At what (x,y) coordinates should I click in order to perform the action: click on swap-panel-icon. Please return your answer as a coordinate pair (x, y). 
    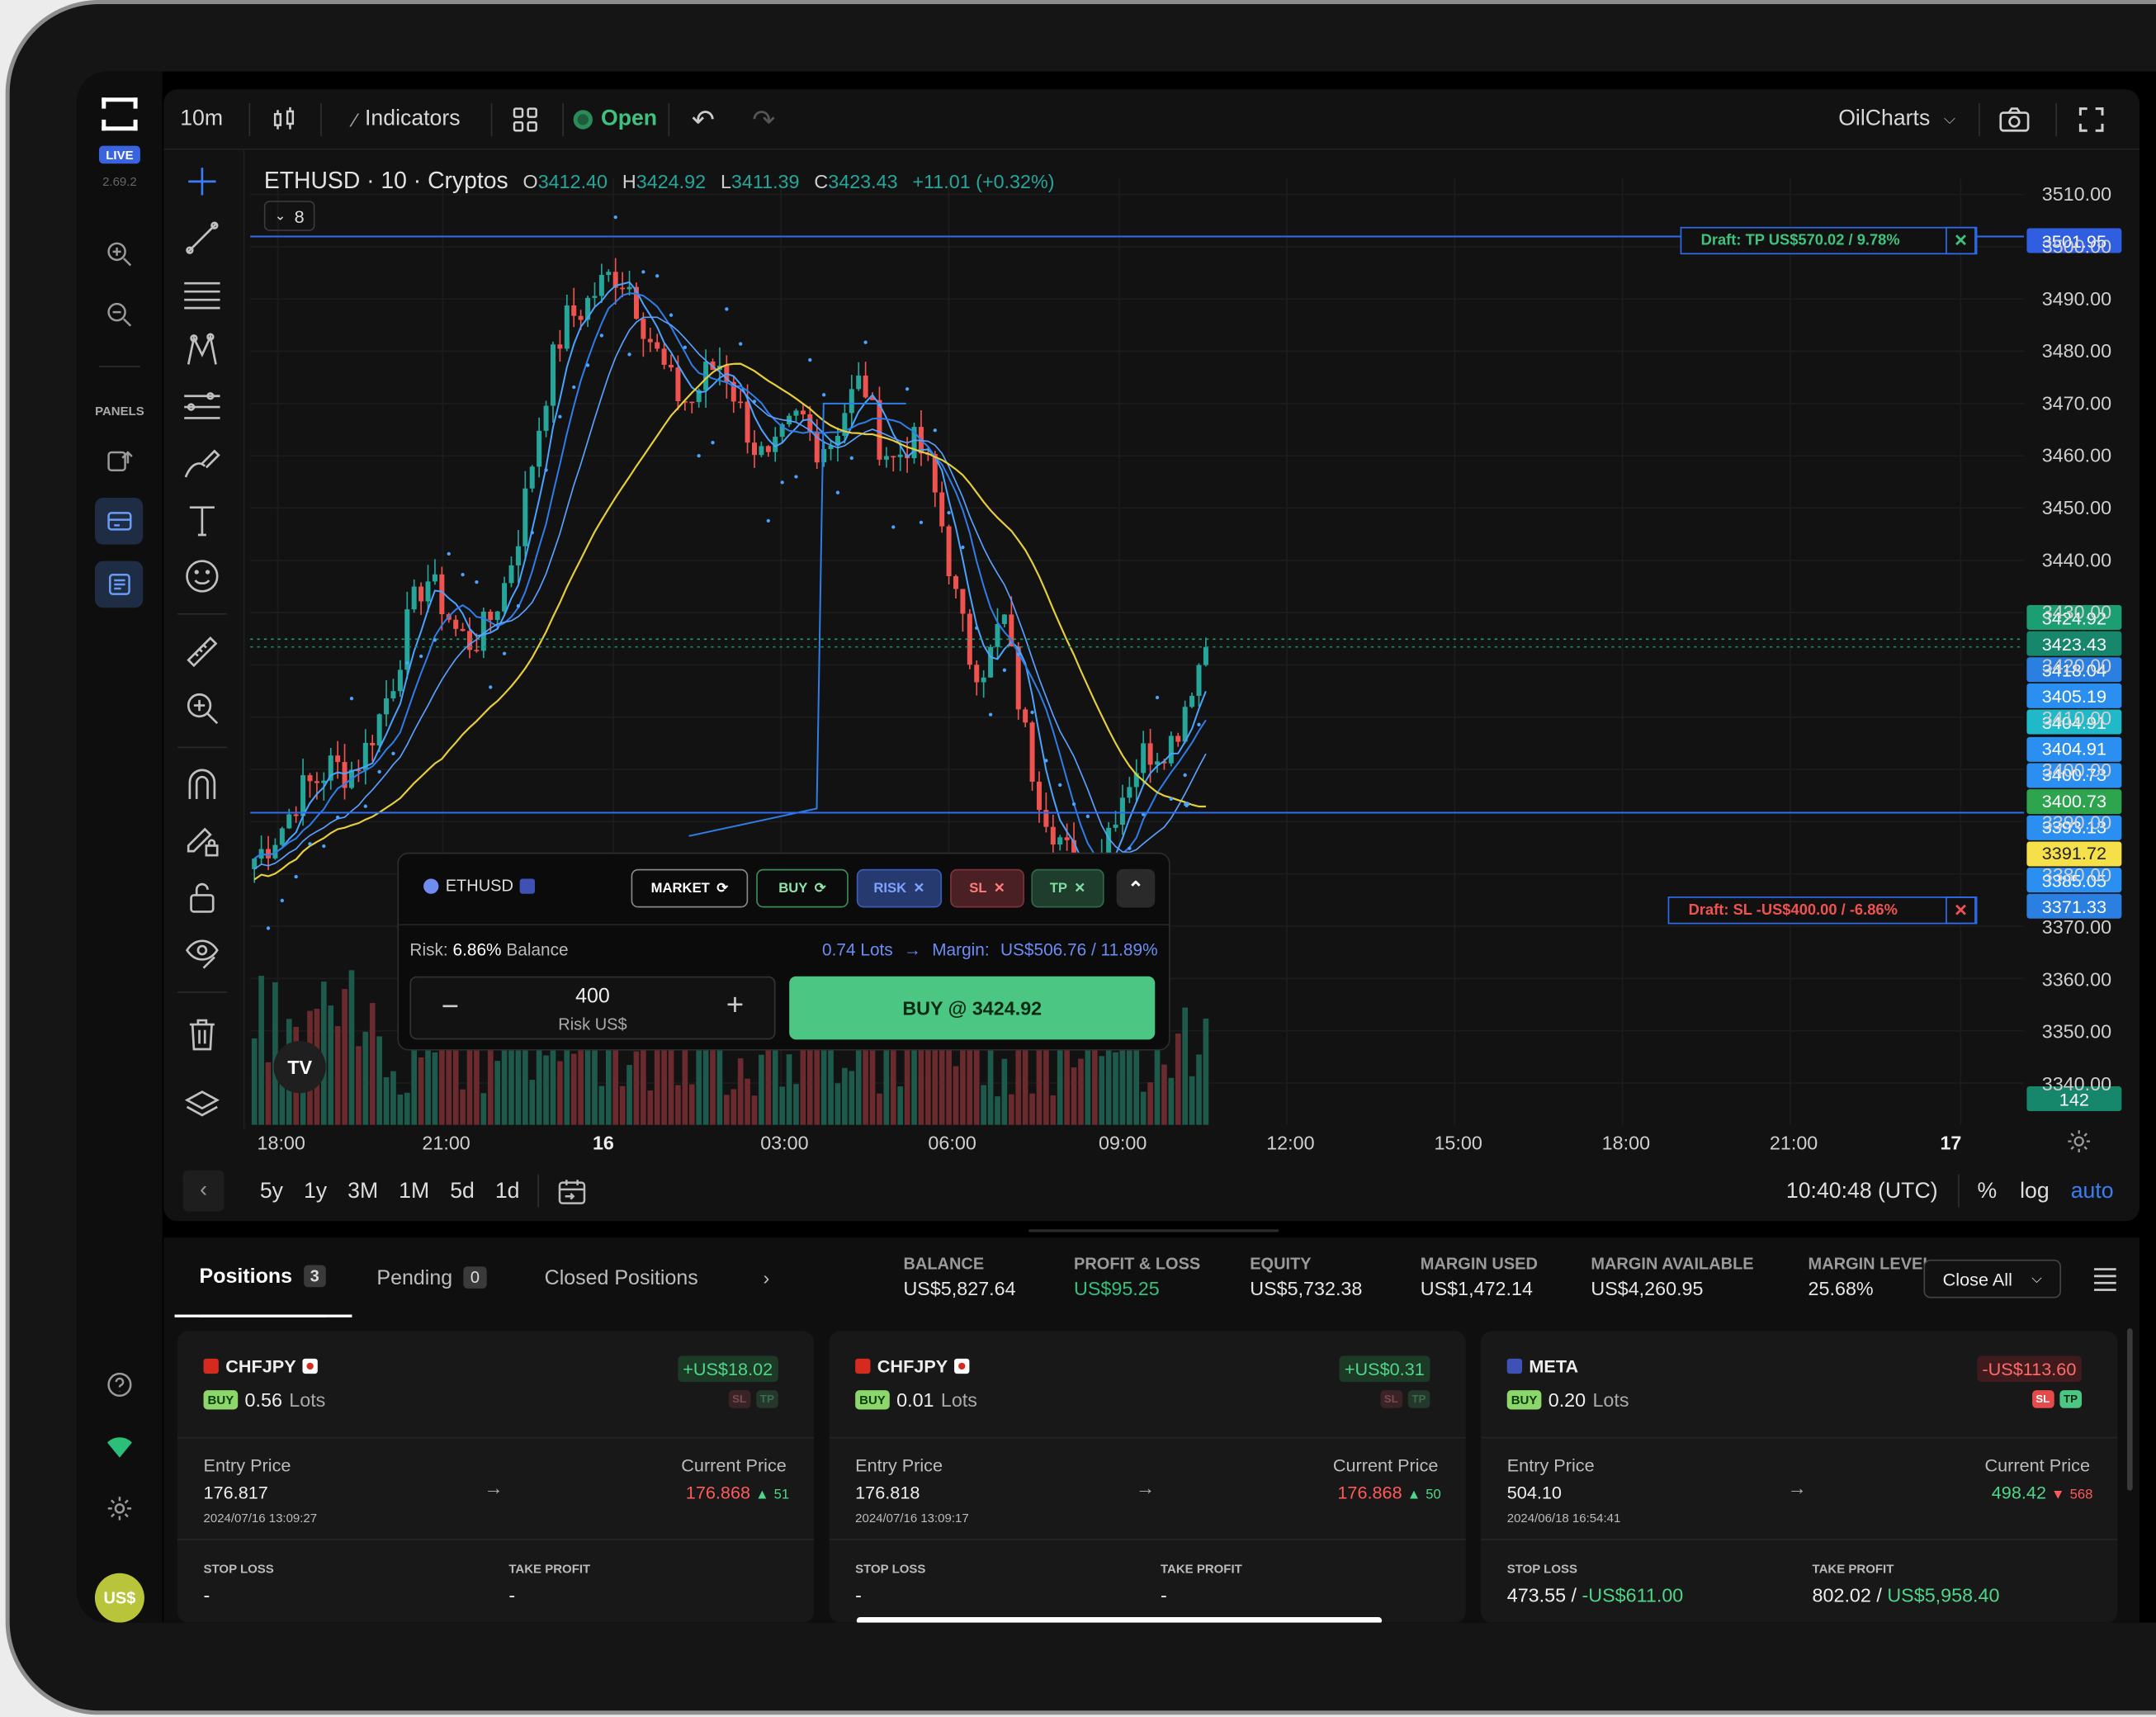
    Looking at the image, I should click on (119, 460).